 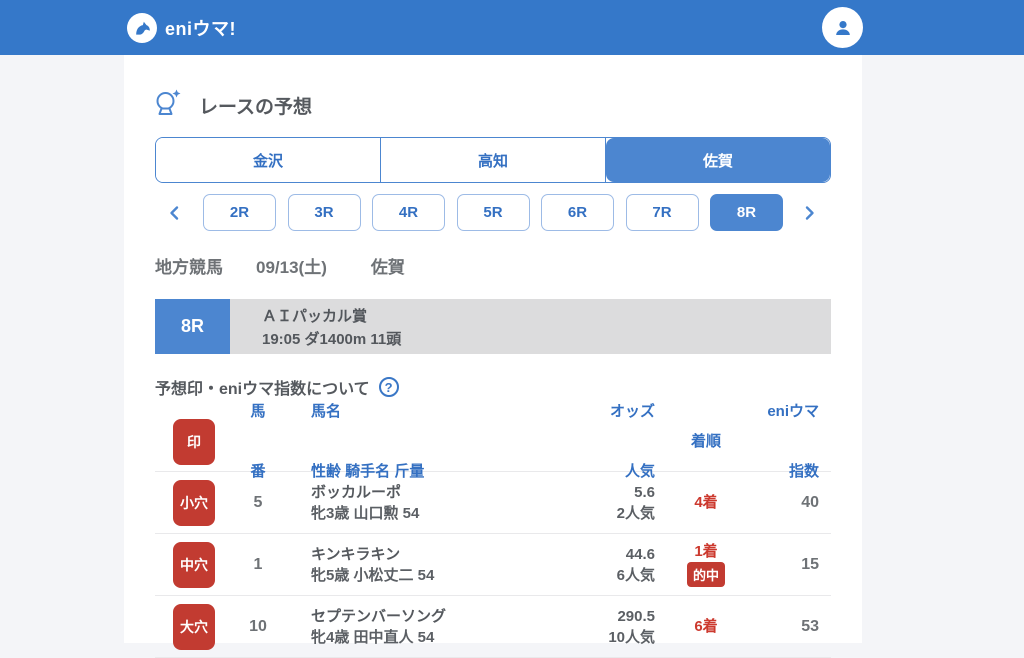 I want to click on page-title: レースの予想, so click(x=256, y=107).